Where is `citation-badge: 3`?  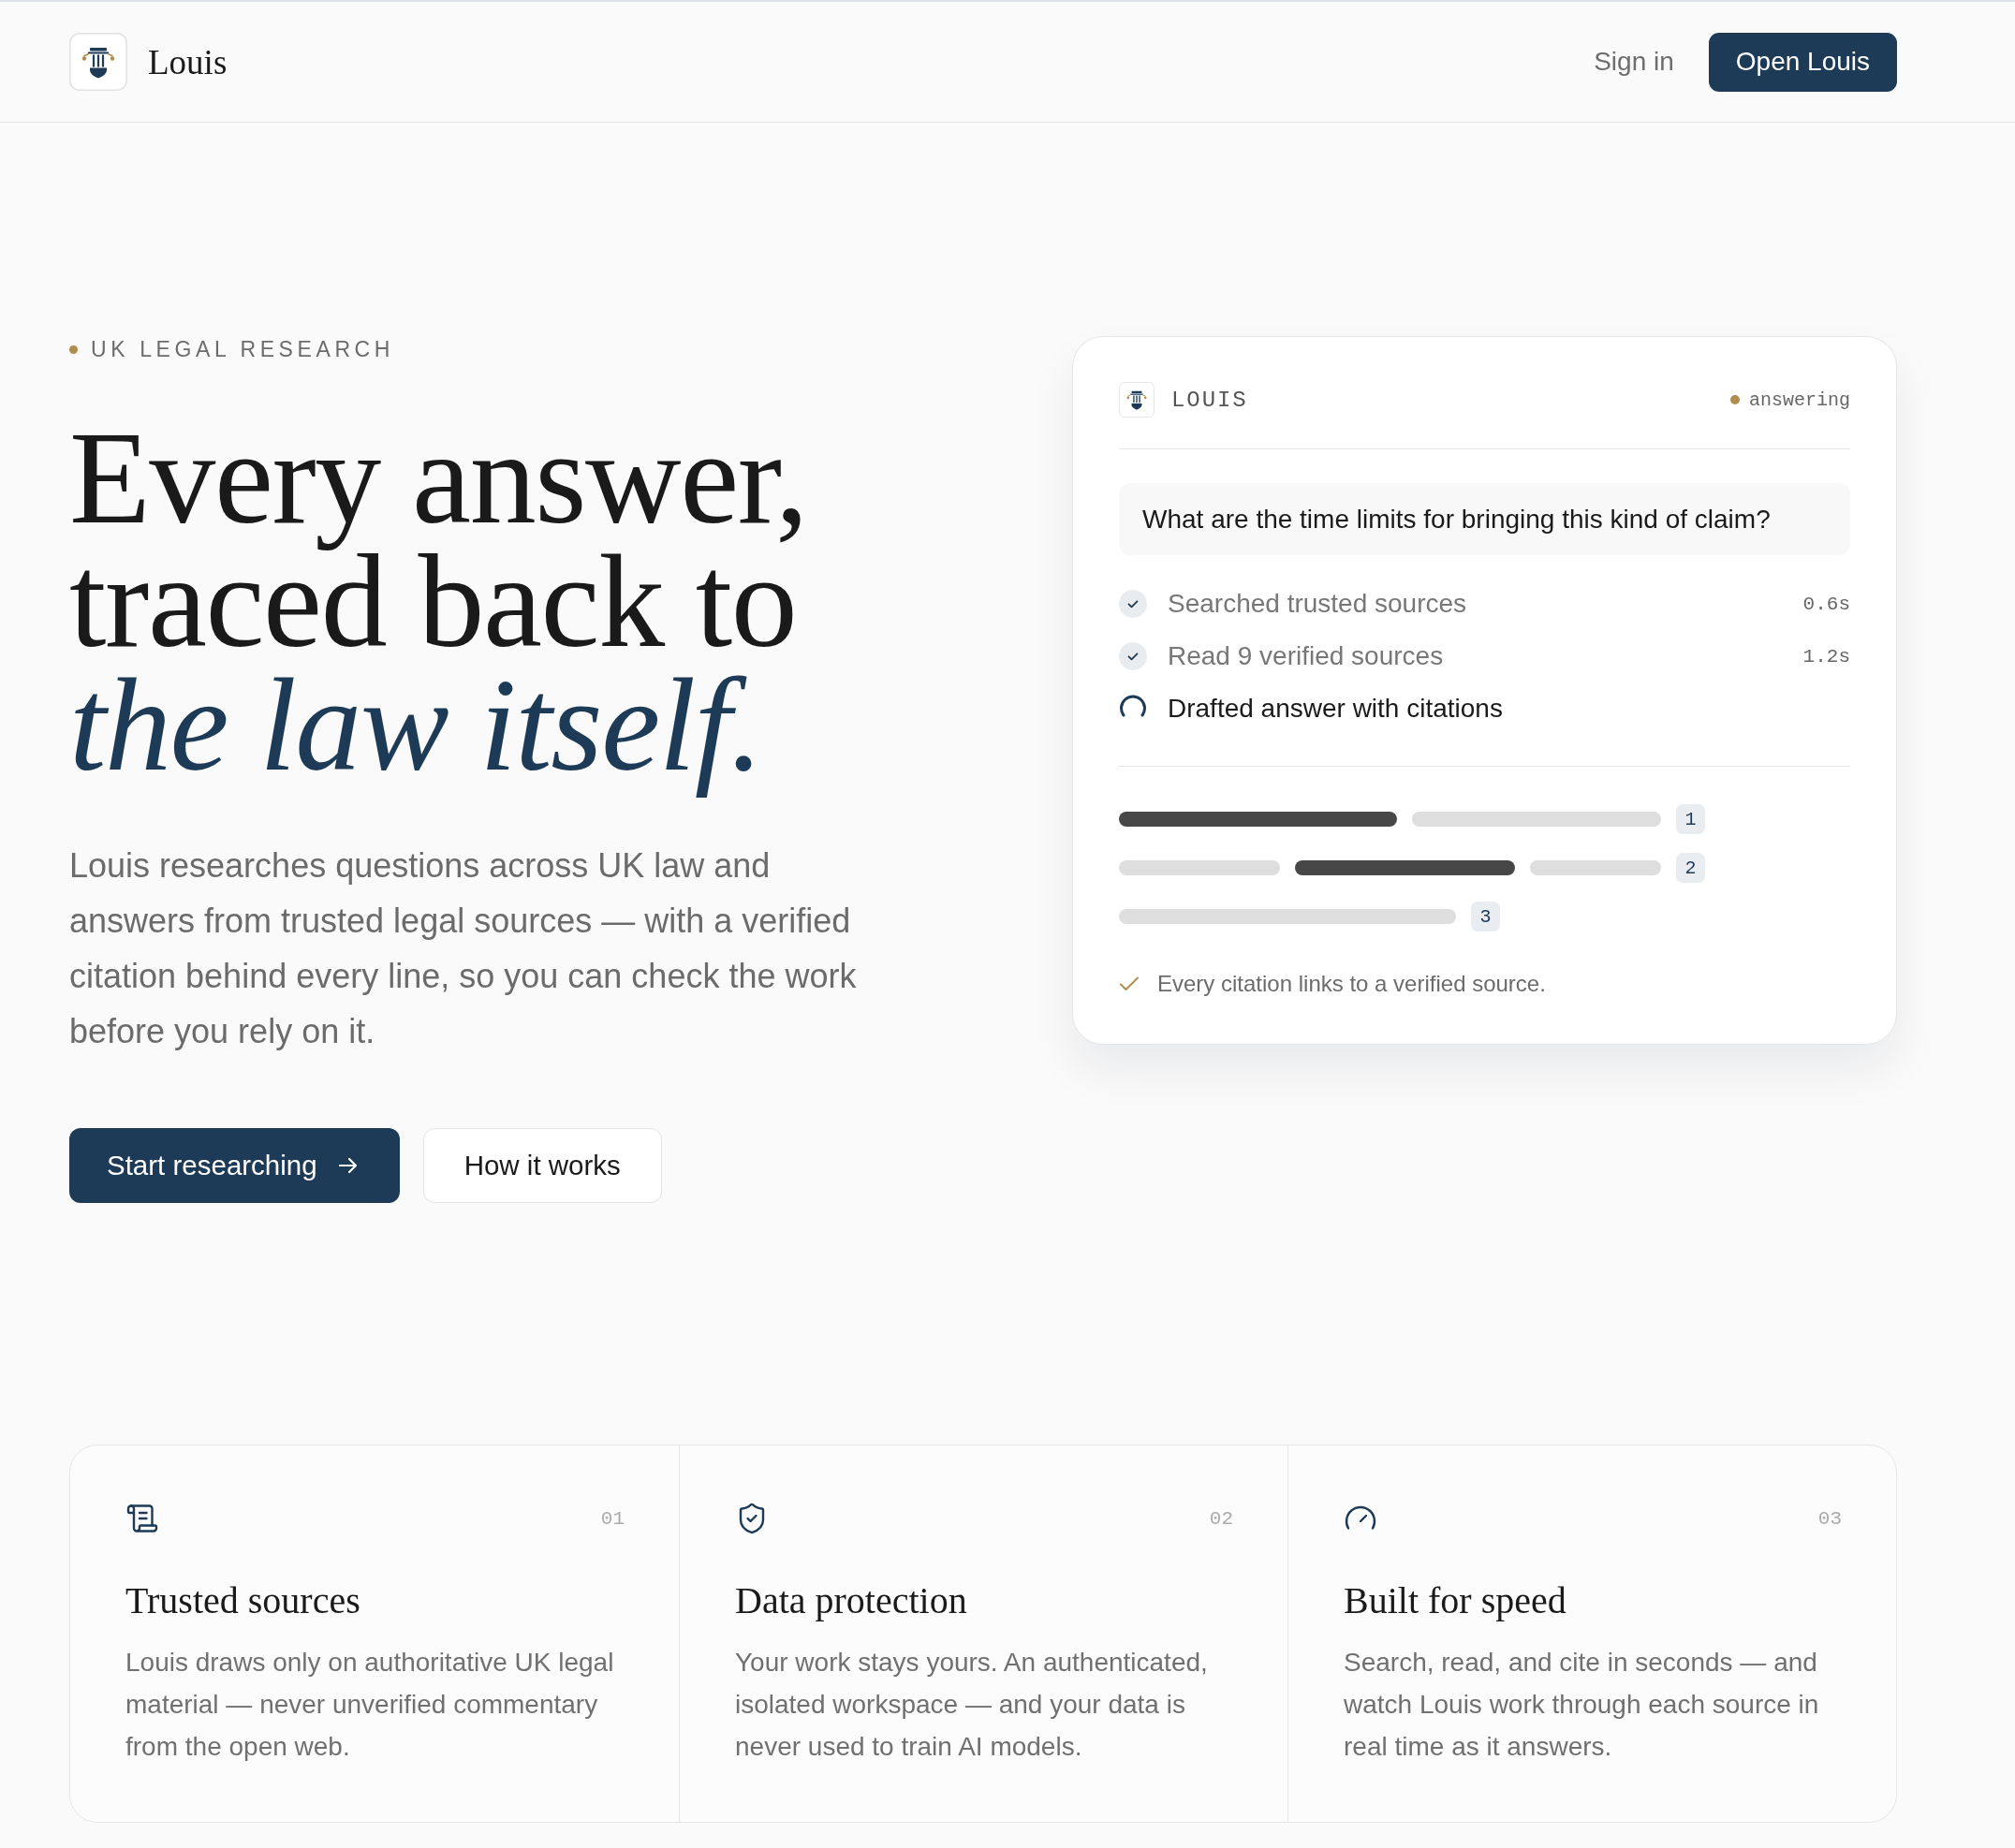 citation-badge: 3 is located at coordinates (1485, 916).